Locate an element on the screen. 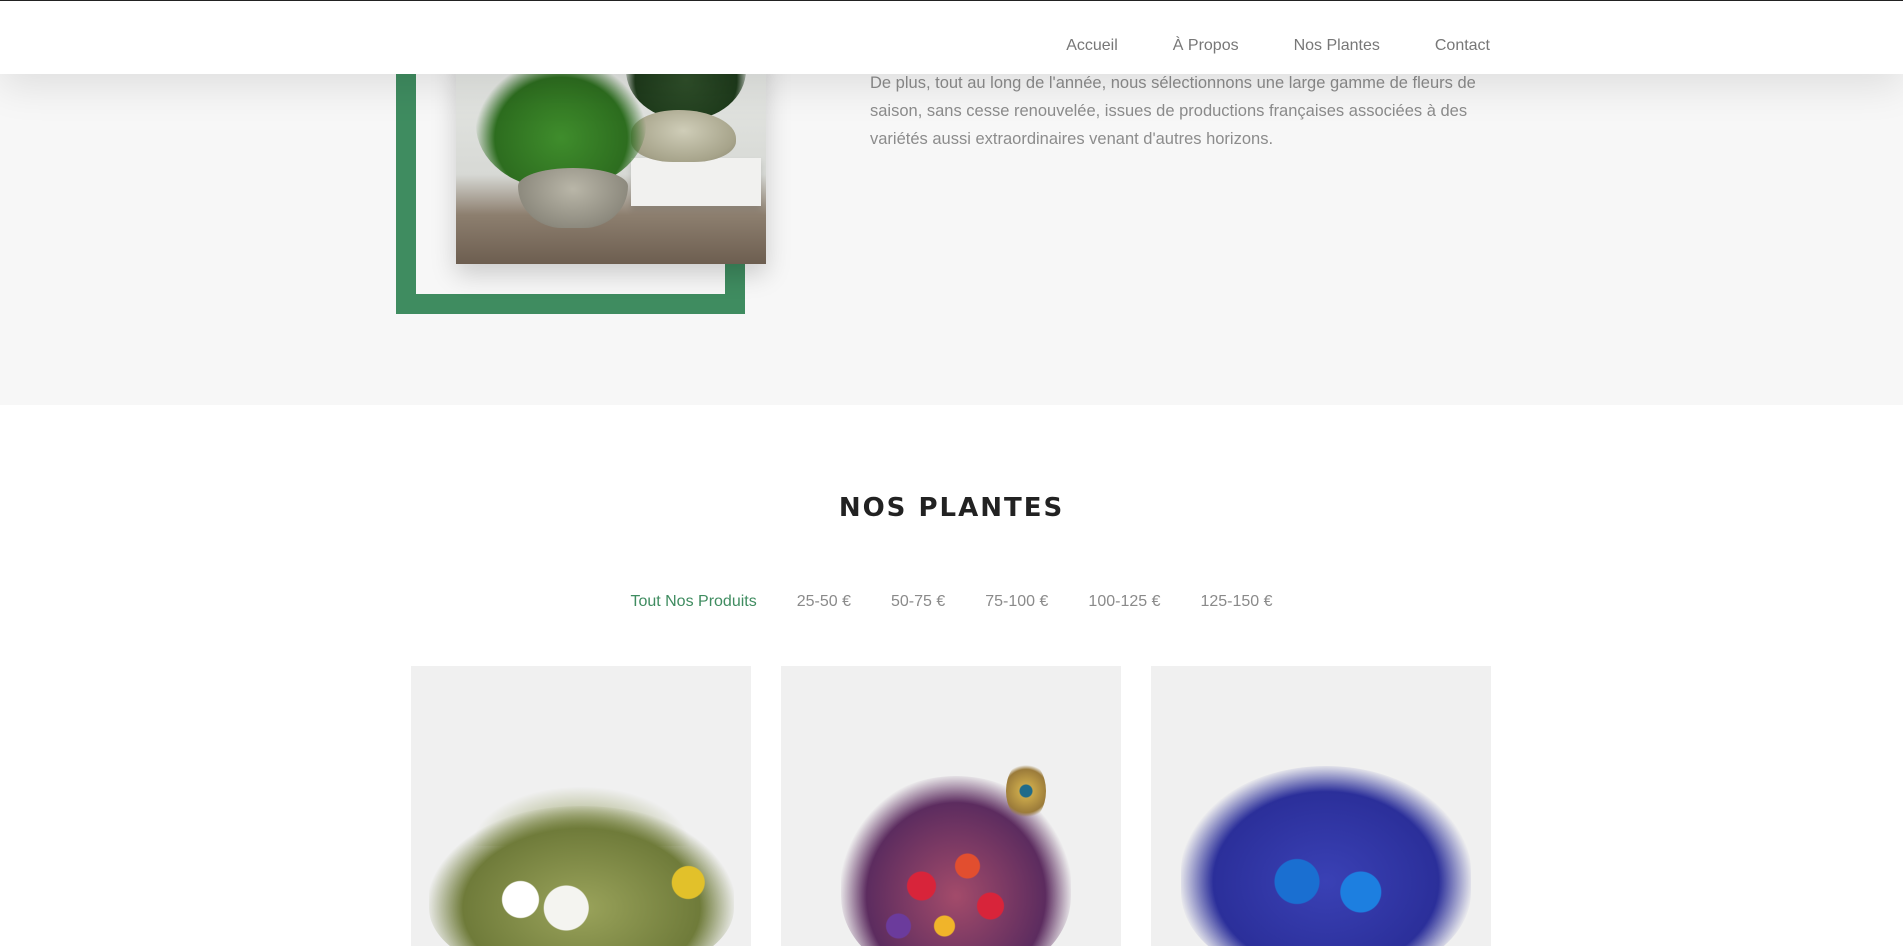 This screenshot has width=1903, height=946. filter-100-125: 100-125 € is located at coordinates (1124, 602).